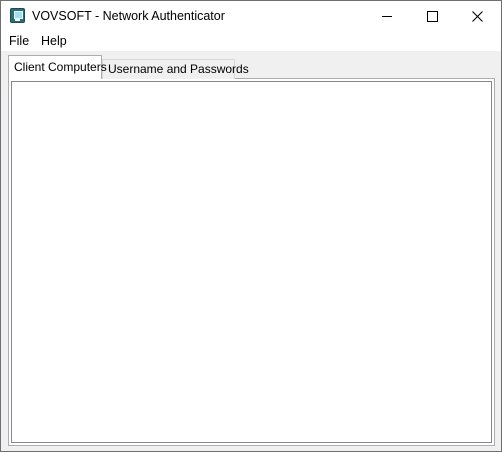  I want to click on menu-file: File, so click(19, 41).